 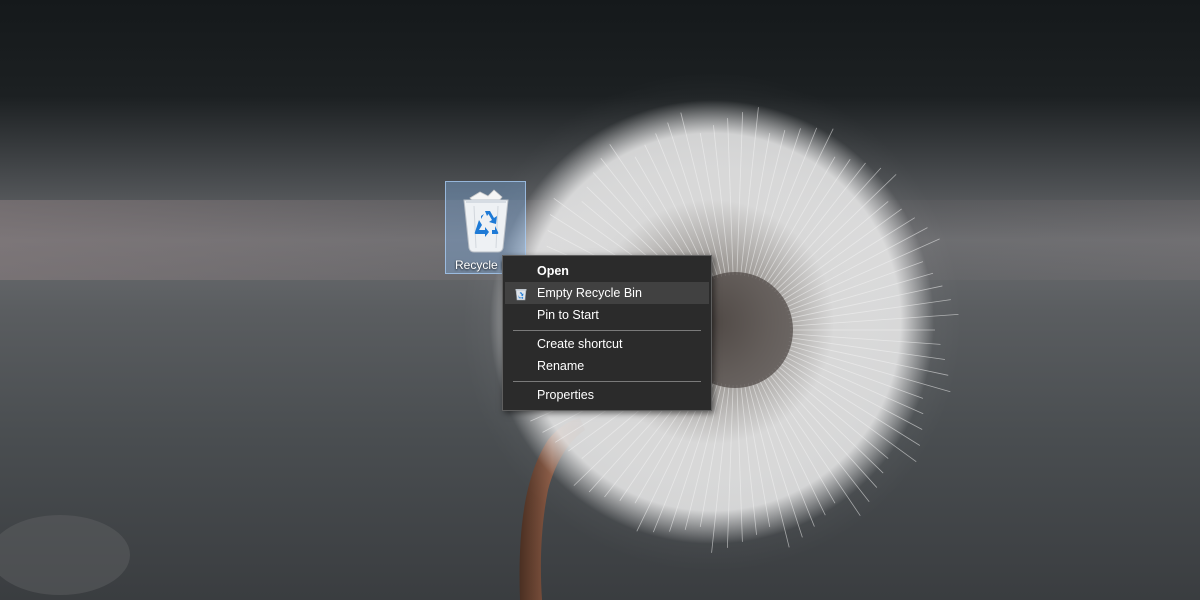 I want to click on menu-item-pin-to-start-label: Pin to Start, so click(x=568, y=315).